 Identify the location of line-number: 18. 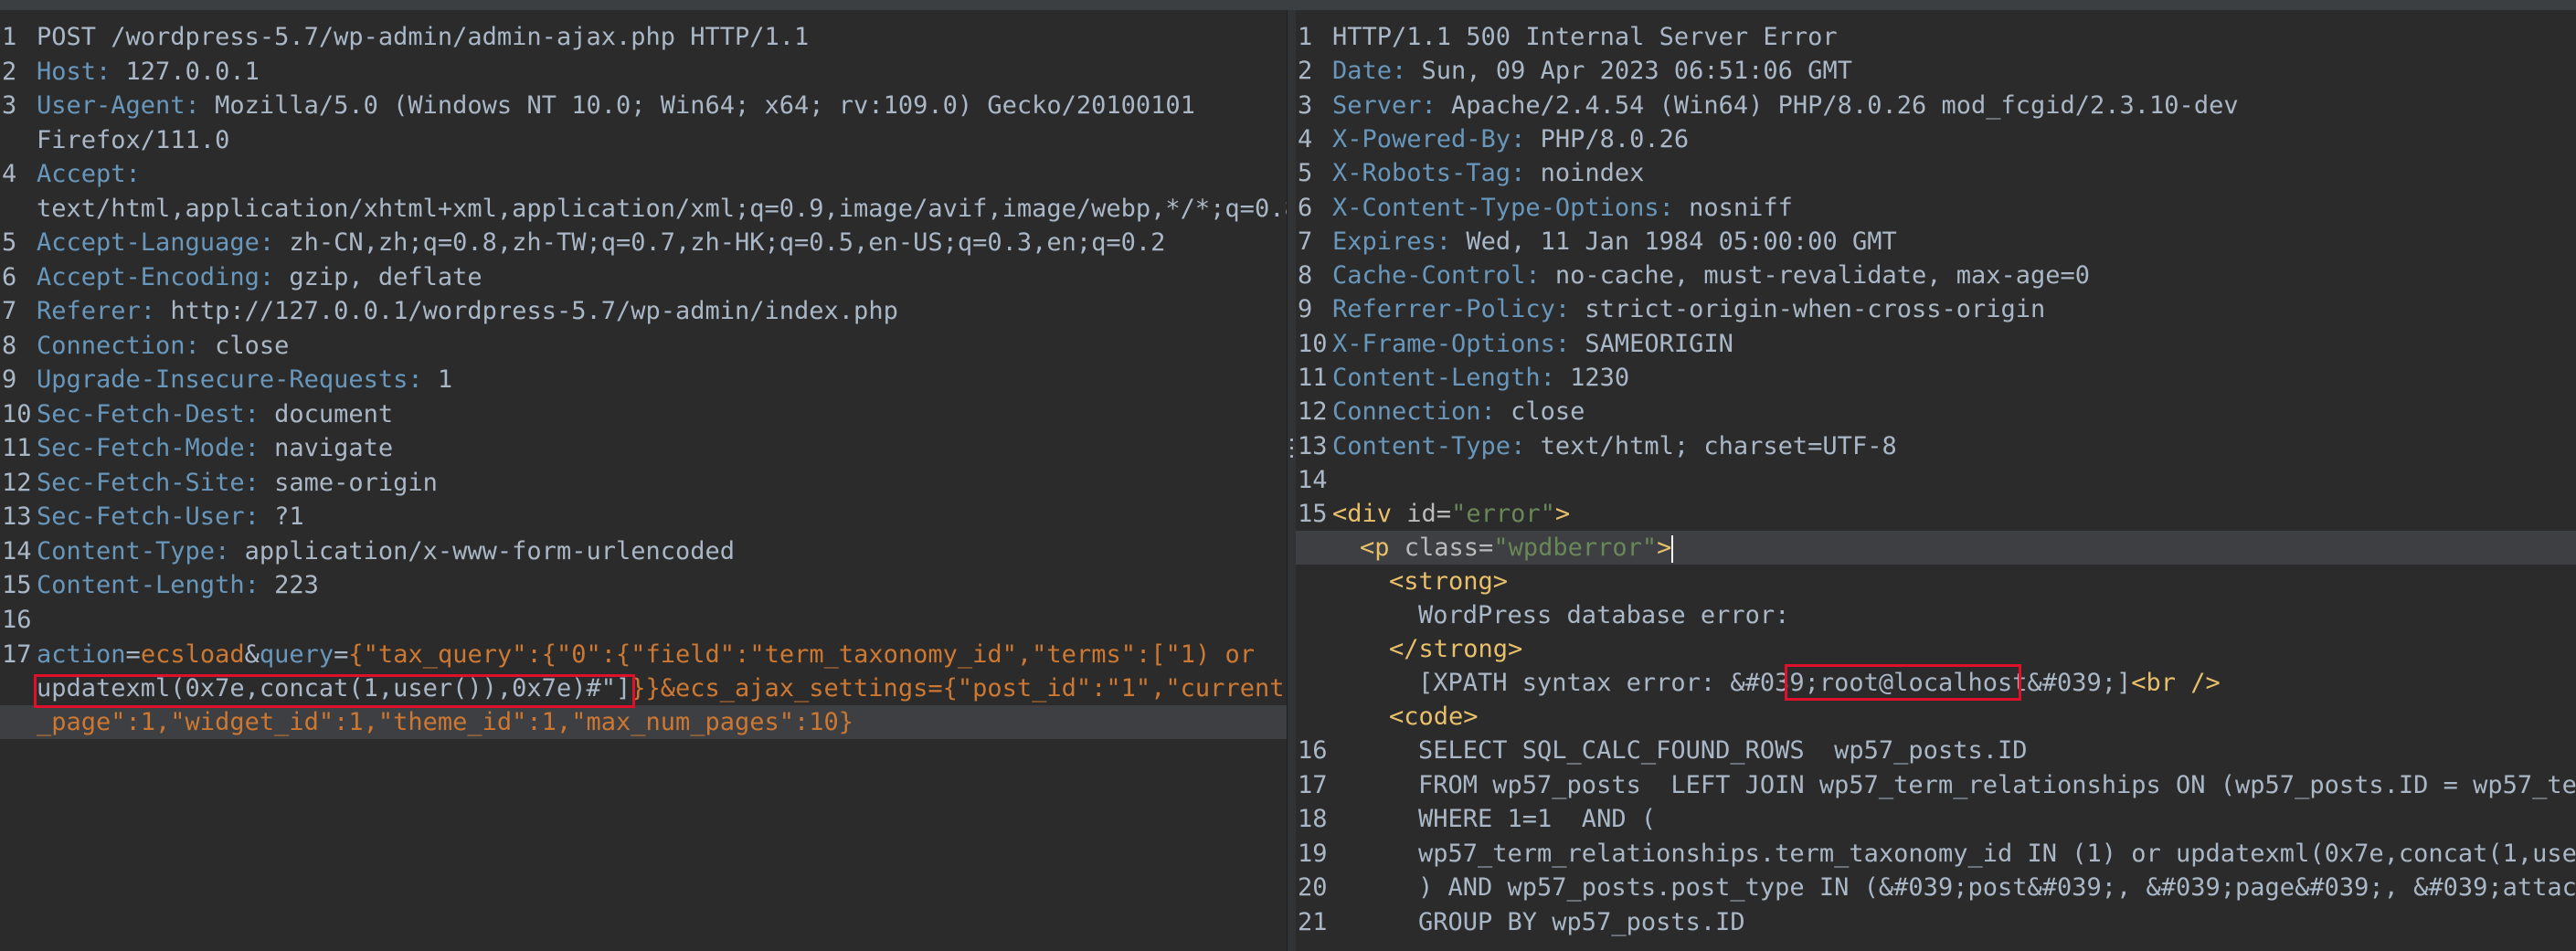
(1313, 819).